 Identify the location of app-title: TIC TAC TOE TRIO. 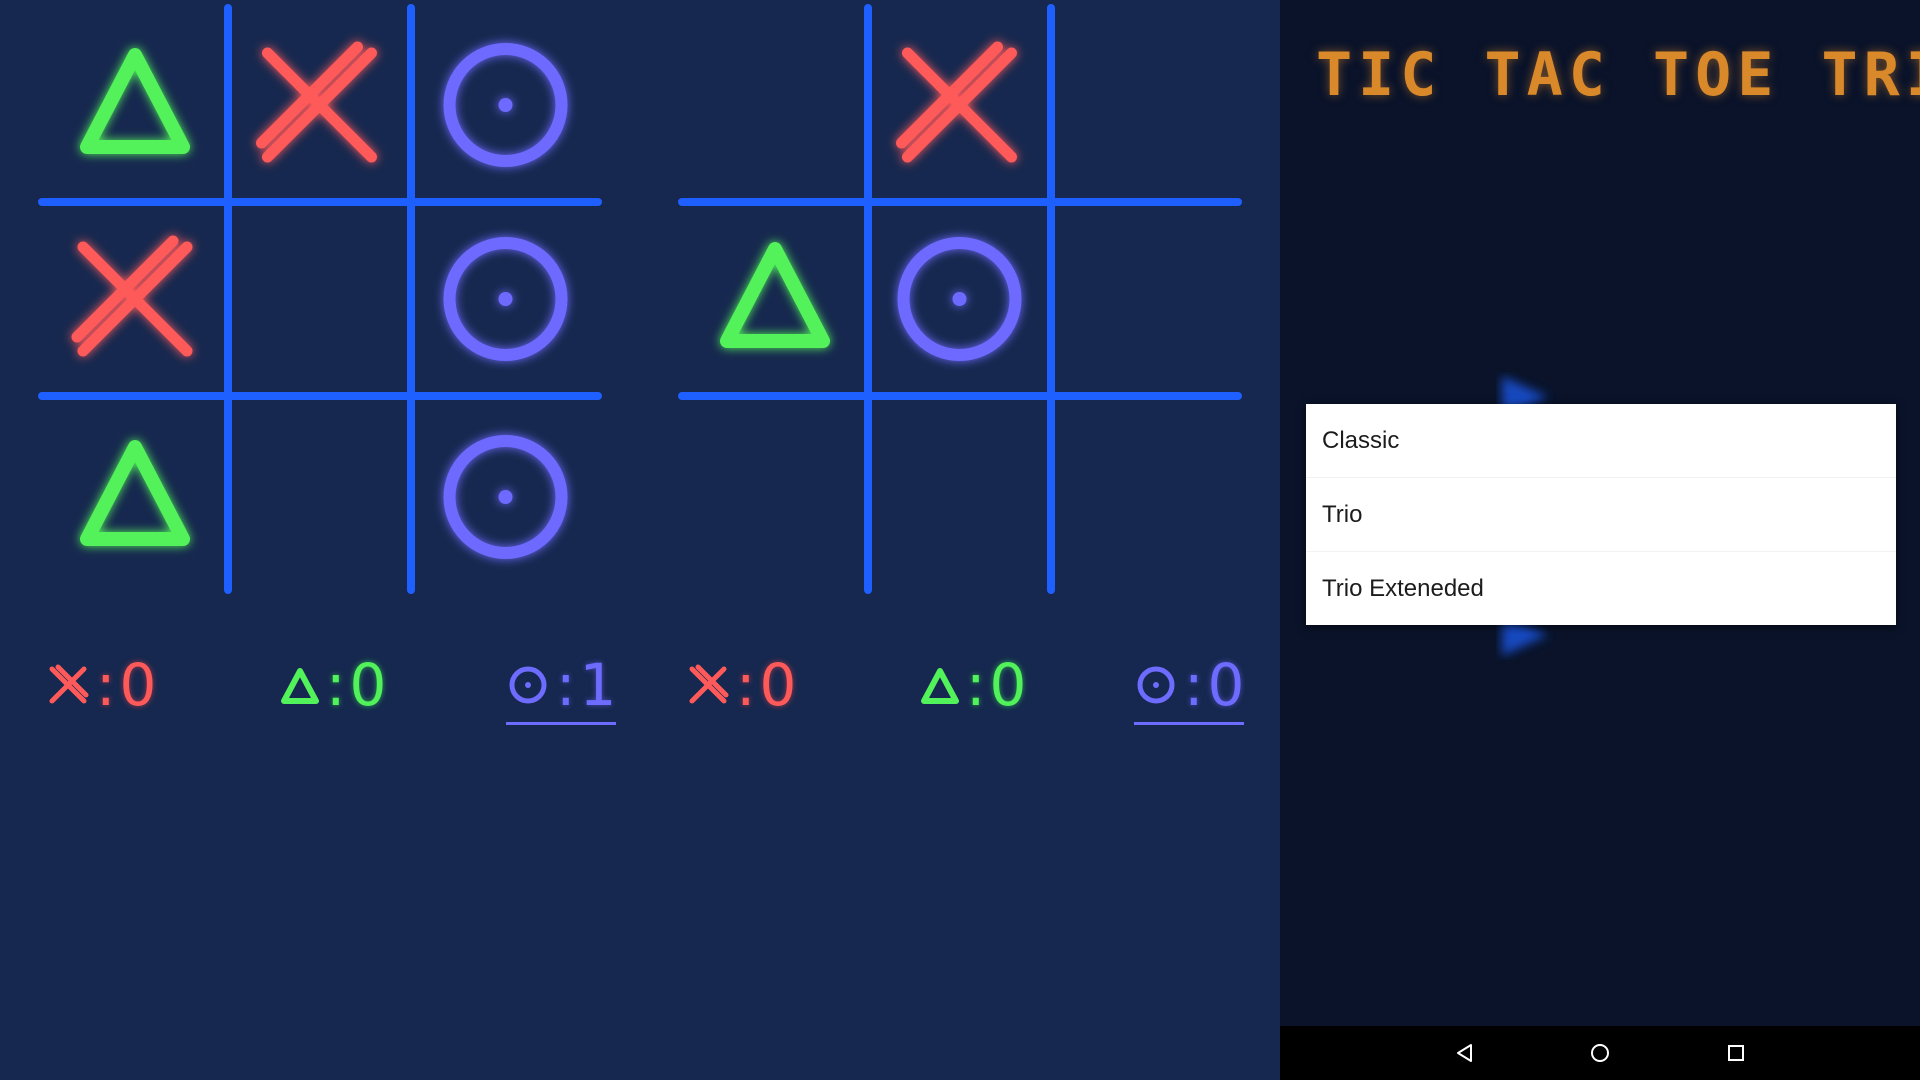
(1618, 75).